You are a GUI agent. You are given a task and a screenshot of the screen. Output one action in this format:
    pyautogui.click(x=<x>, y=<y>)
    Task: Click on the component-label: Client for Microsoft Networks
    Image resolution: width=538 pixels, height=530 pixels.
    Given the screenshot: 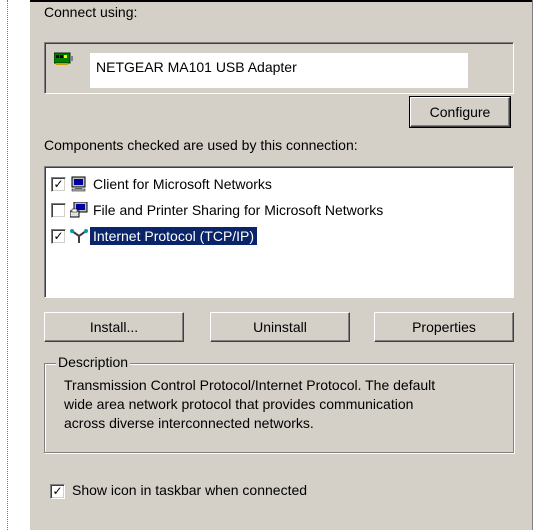 What is the action you would take?
    pyautogui.click(x=182, y=184)
    